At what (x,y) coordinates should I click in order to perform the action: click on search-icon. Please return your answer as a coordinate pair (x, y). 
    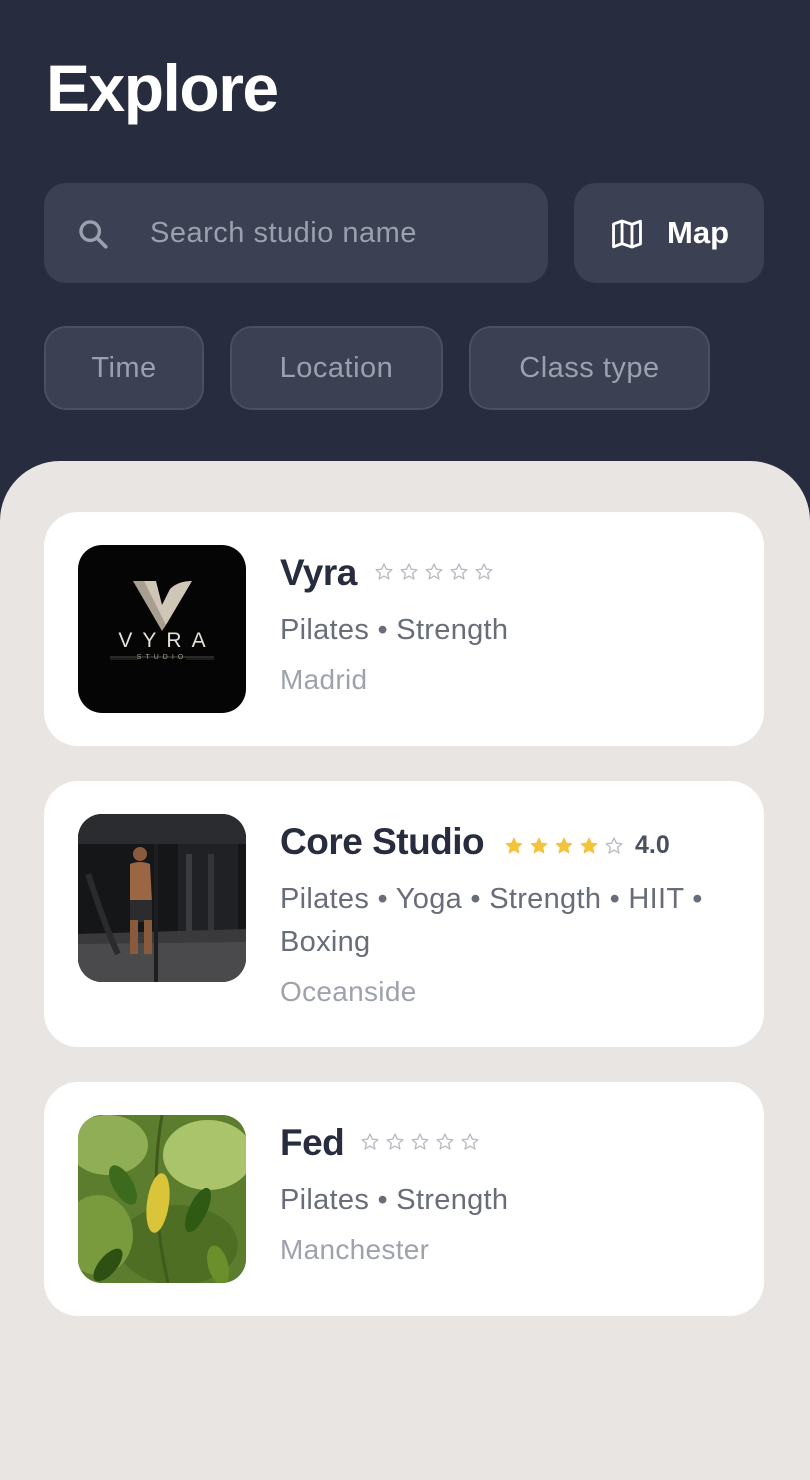
    Looking at the image, I should click on (93, 234).